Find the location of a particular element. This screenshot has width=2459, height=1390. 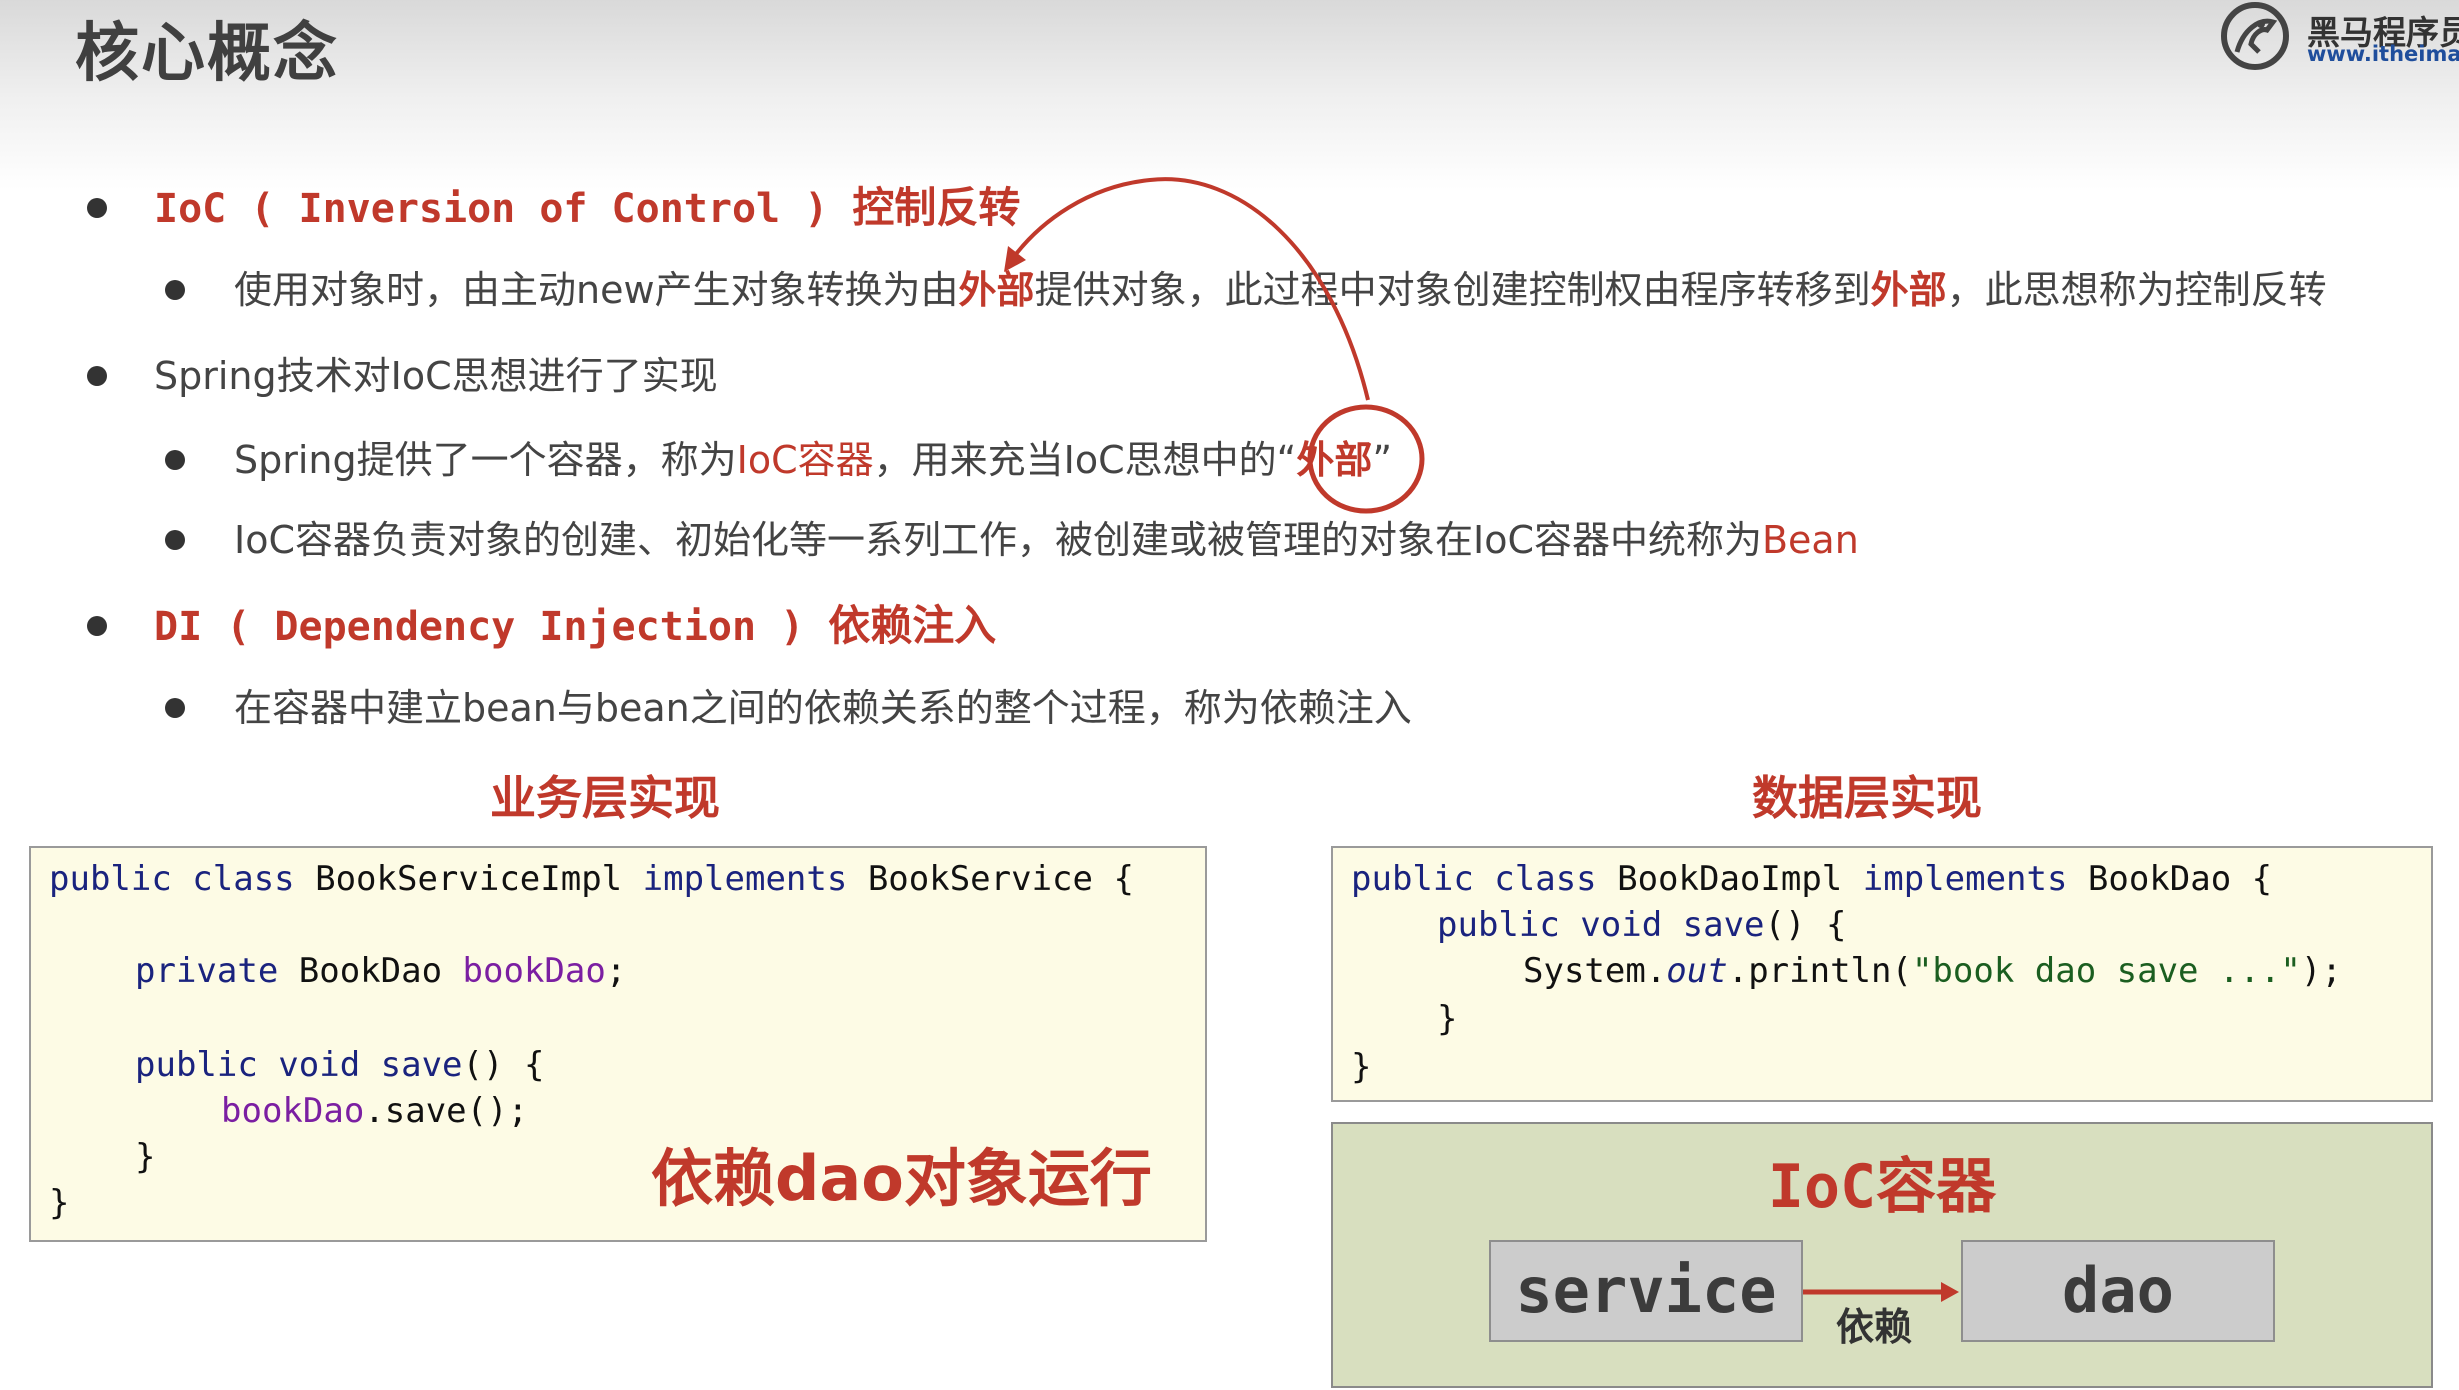

dependency-label: 依赖 is located at coordinates (1874, 1327).